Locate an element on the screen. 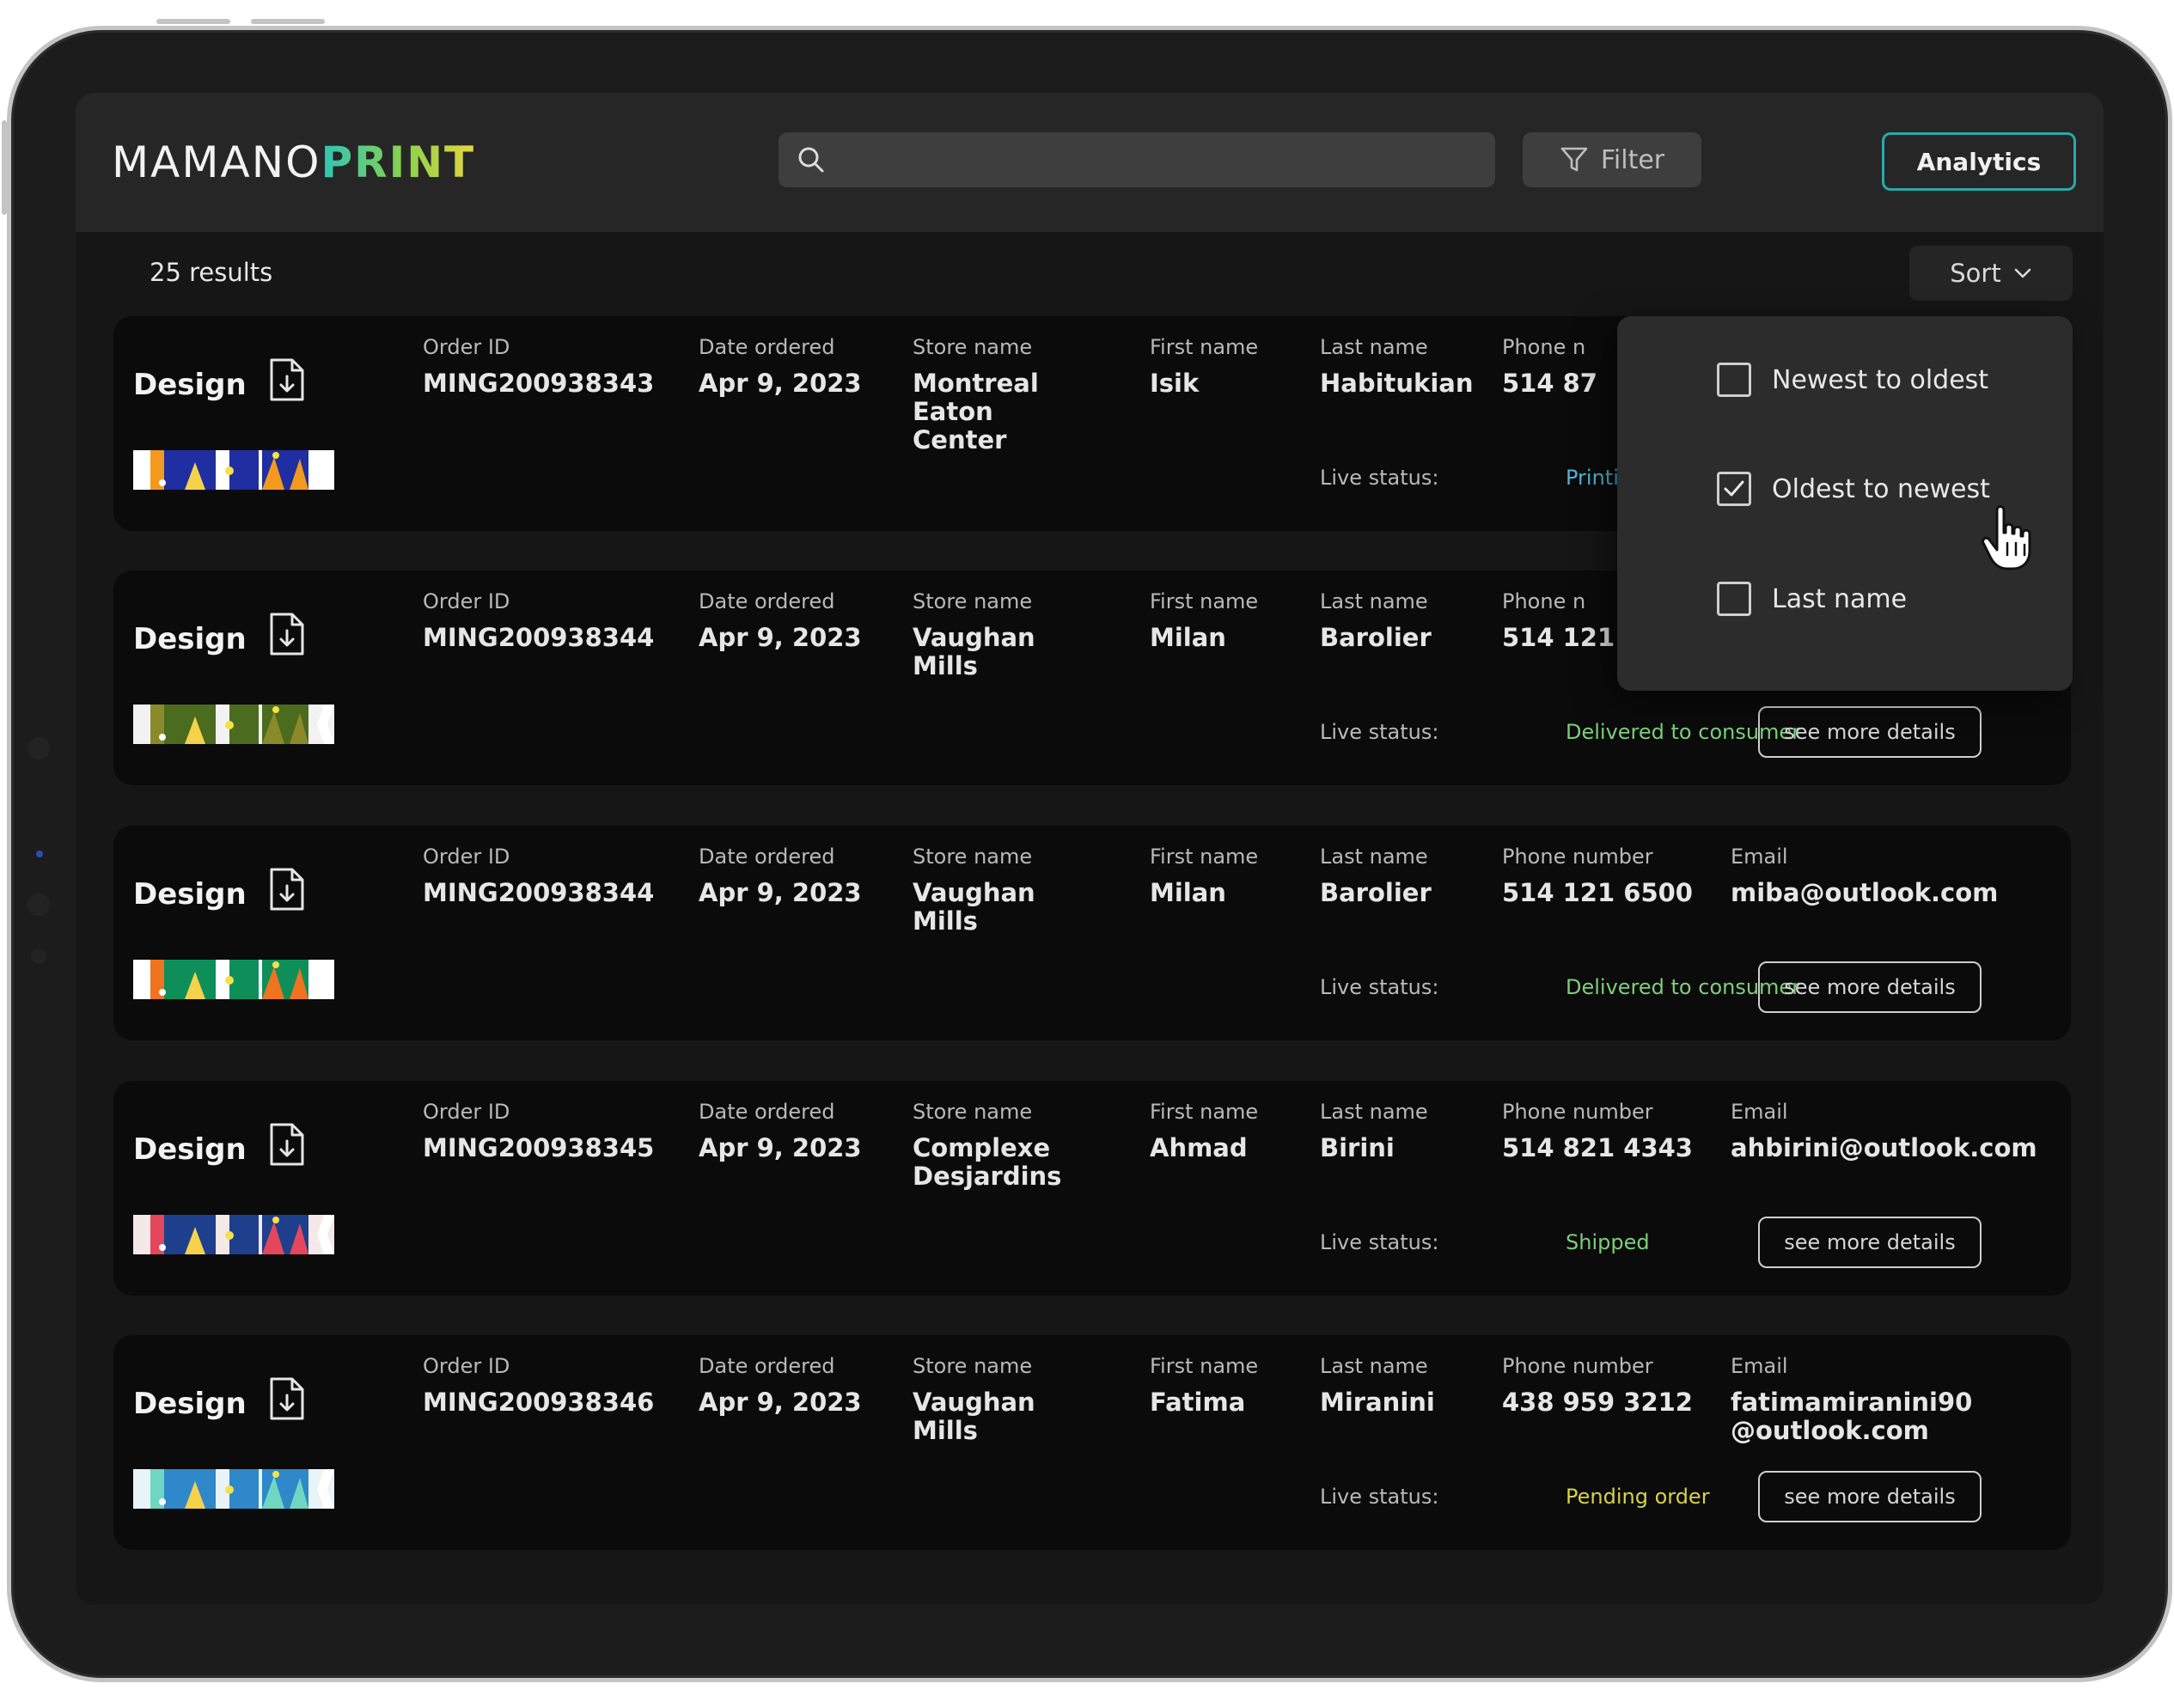  order-id-value: MING200938345 is located at coordinates (539, 1147).